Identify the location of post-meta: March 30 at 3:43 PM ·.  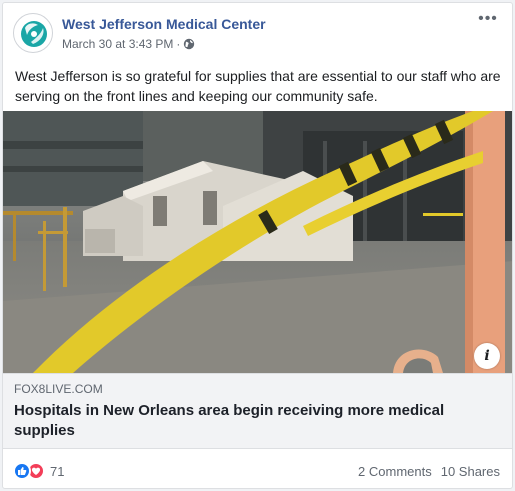
(128, 44).